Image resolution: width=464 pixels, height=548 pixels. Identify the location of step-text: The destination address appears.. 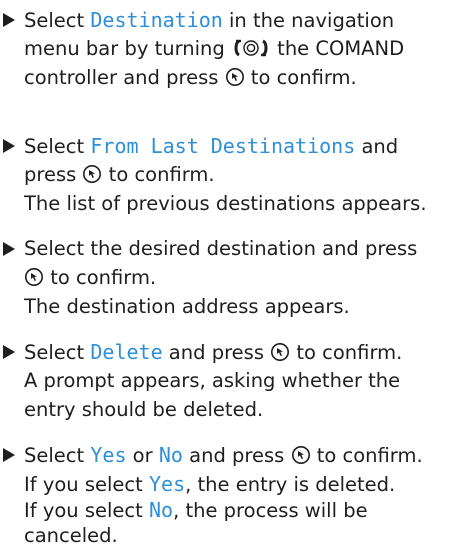
(187, 306).